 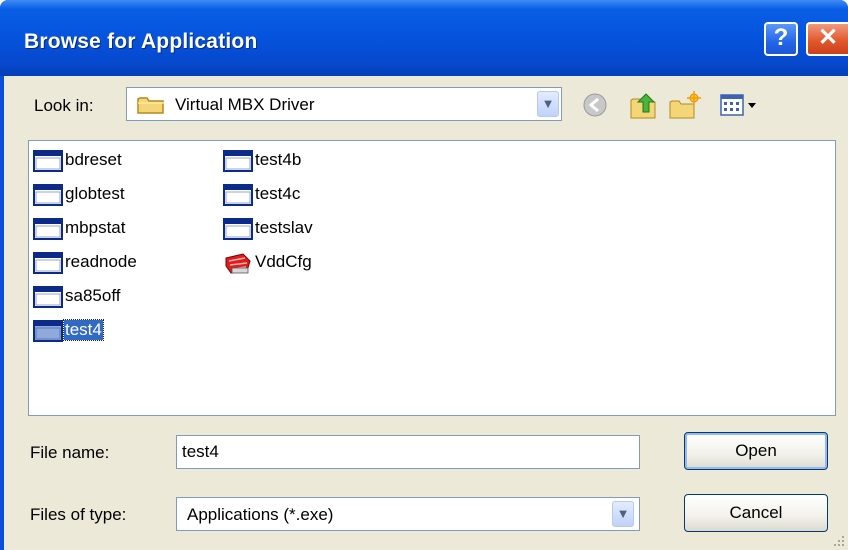 What do you see at coordinates (344, 104) in the screenshot?
I see `look-in-combobox: Virtual MBX Driver` at bounding box center [344, 104].